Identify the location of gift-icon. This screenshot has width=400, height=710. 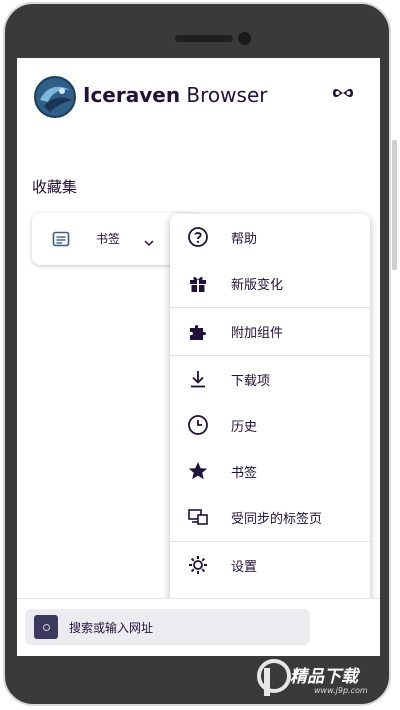
(198, 283).